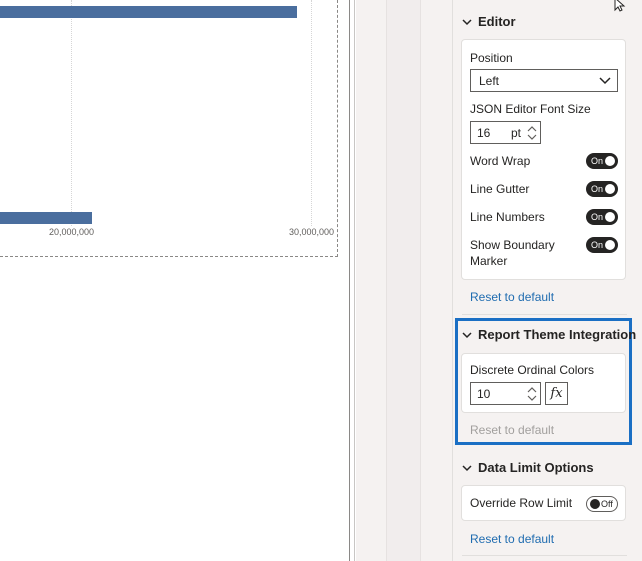  What do you see at coordinates (607, 504) in the screenshot?
I see `toggle-state: Off` at bounding box center [607, 504].